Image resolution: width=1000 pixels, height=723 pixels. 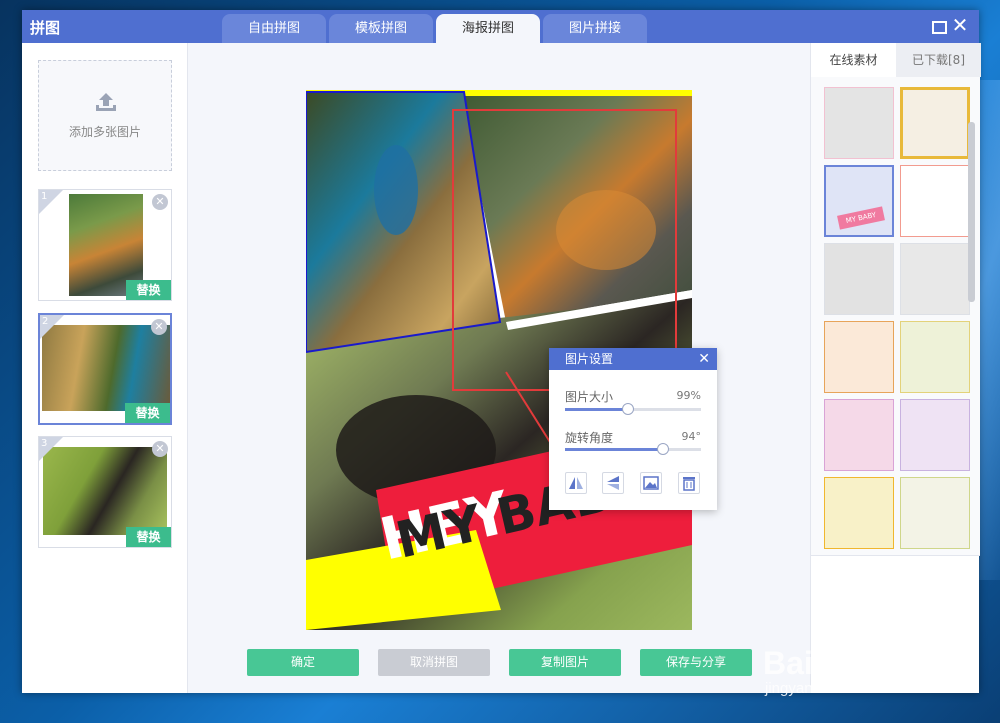 I want to click on thumbnail-item-3: 3 ✕ 替换, so click(x=105, y=492).